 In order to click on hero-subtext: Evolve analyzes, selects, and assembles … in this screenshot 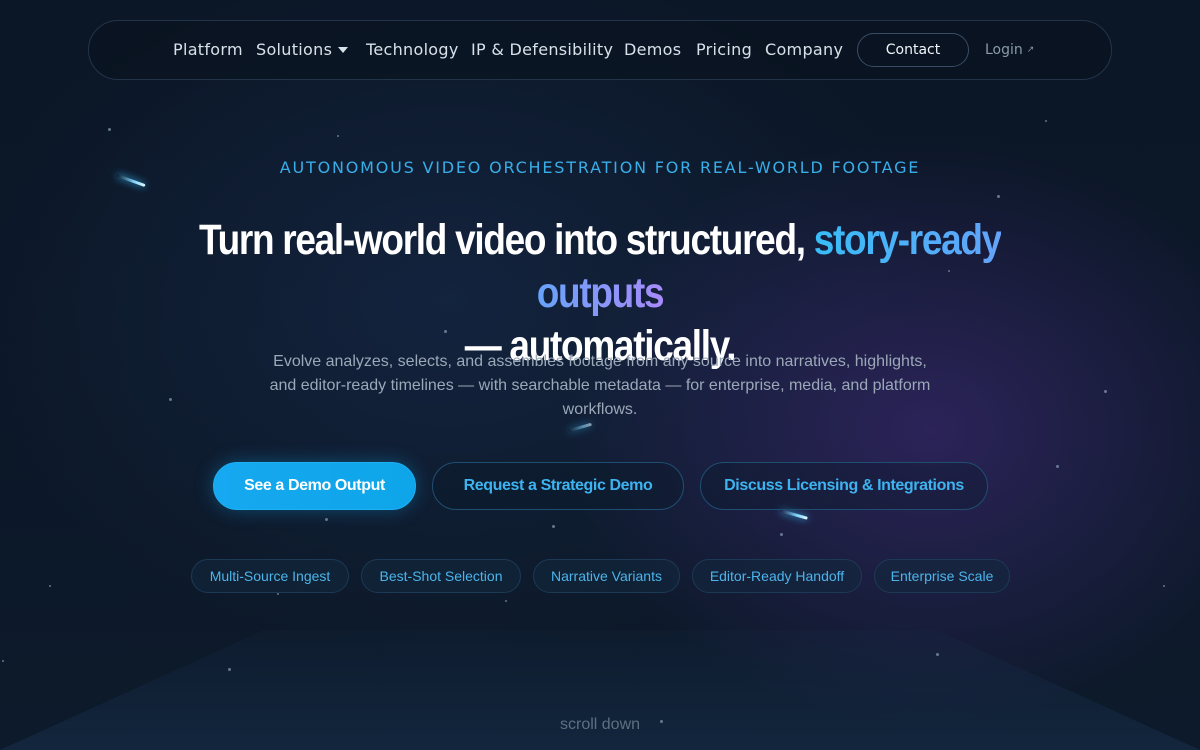, I will do `click(600, 385)`.